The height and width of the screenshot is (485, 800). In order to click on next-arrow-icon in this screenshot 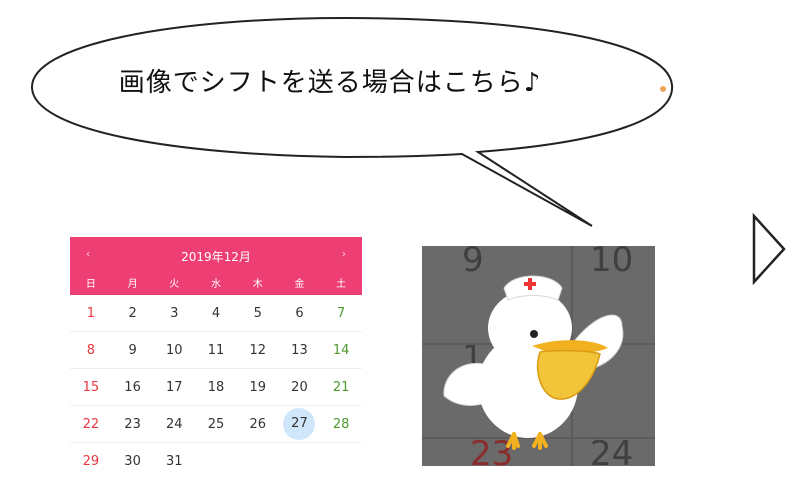, I will do `click(768, 249)`.